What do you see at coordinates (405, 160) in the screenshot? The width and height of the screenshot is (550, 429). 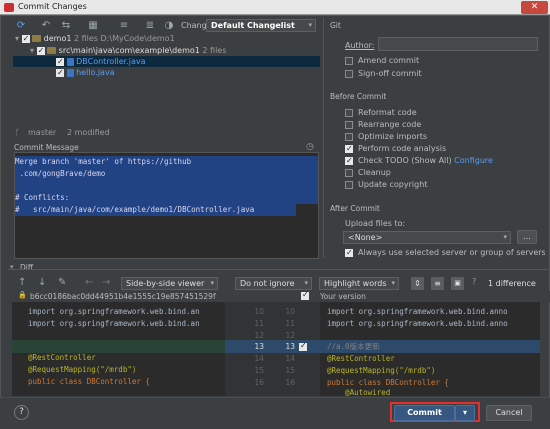 I see `option-label: Check TODO (Show All)` at bounding box center [405, 160].